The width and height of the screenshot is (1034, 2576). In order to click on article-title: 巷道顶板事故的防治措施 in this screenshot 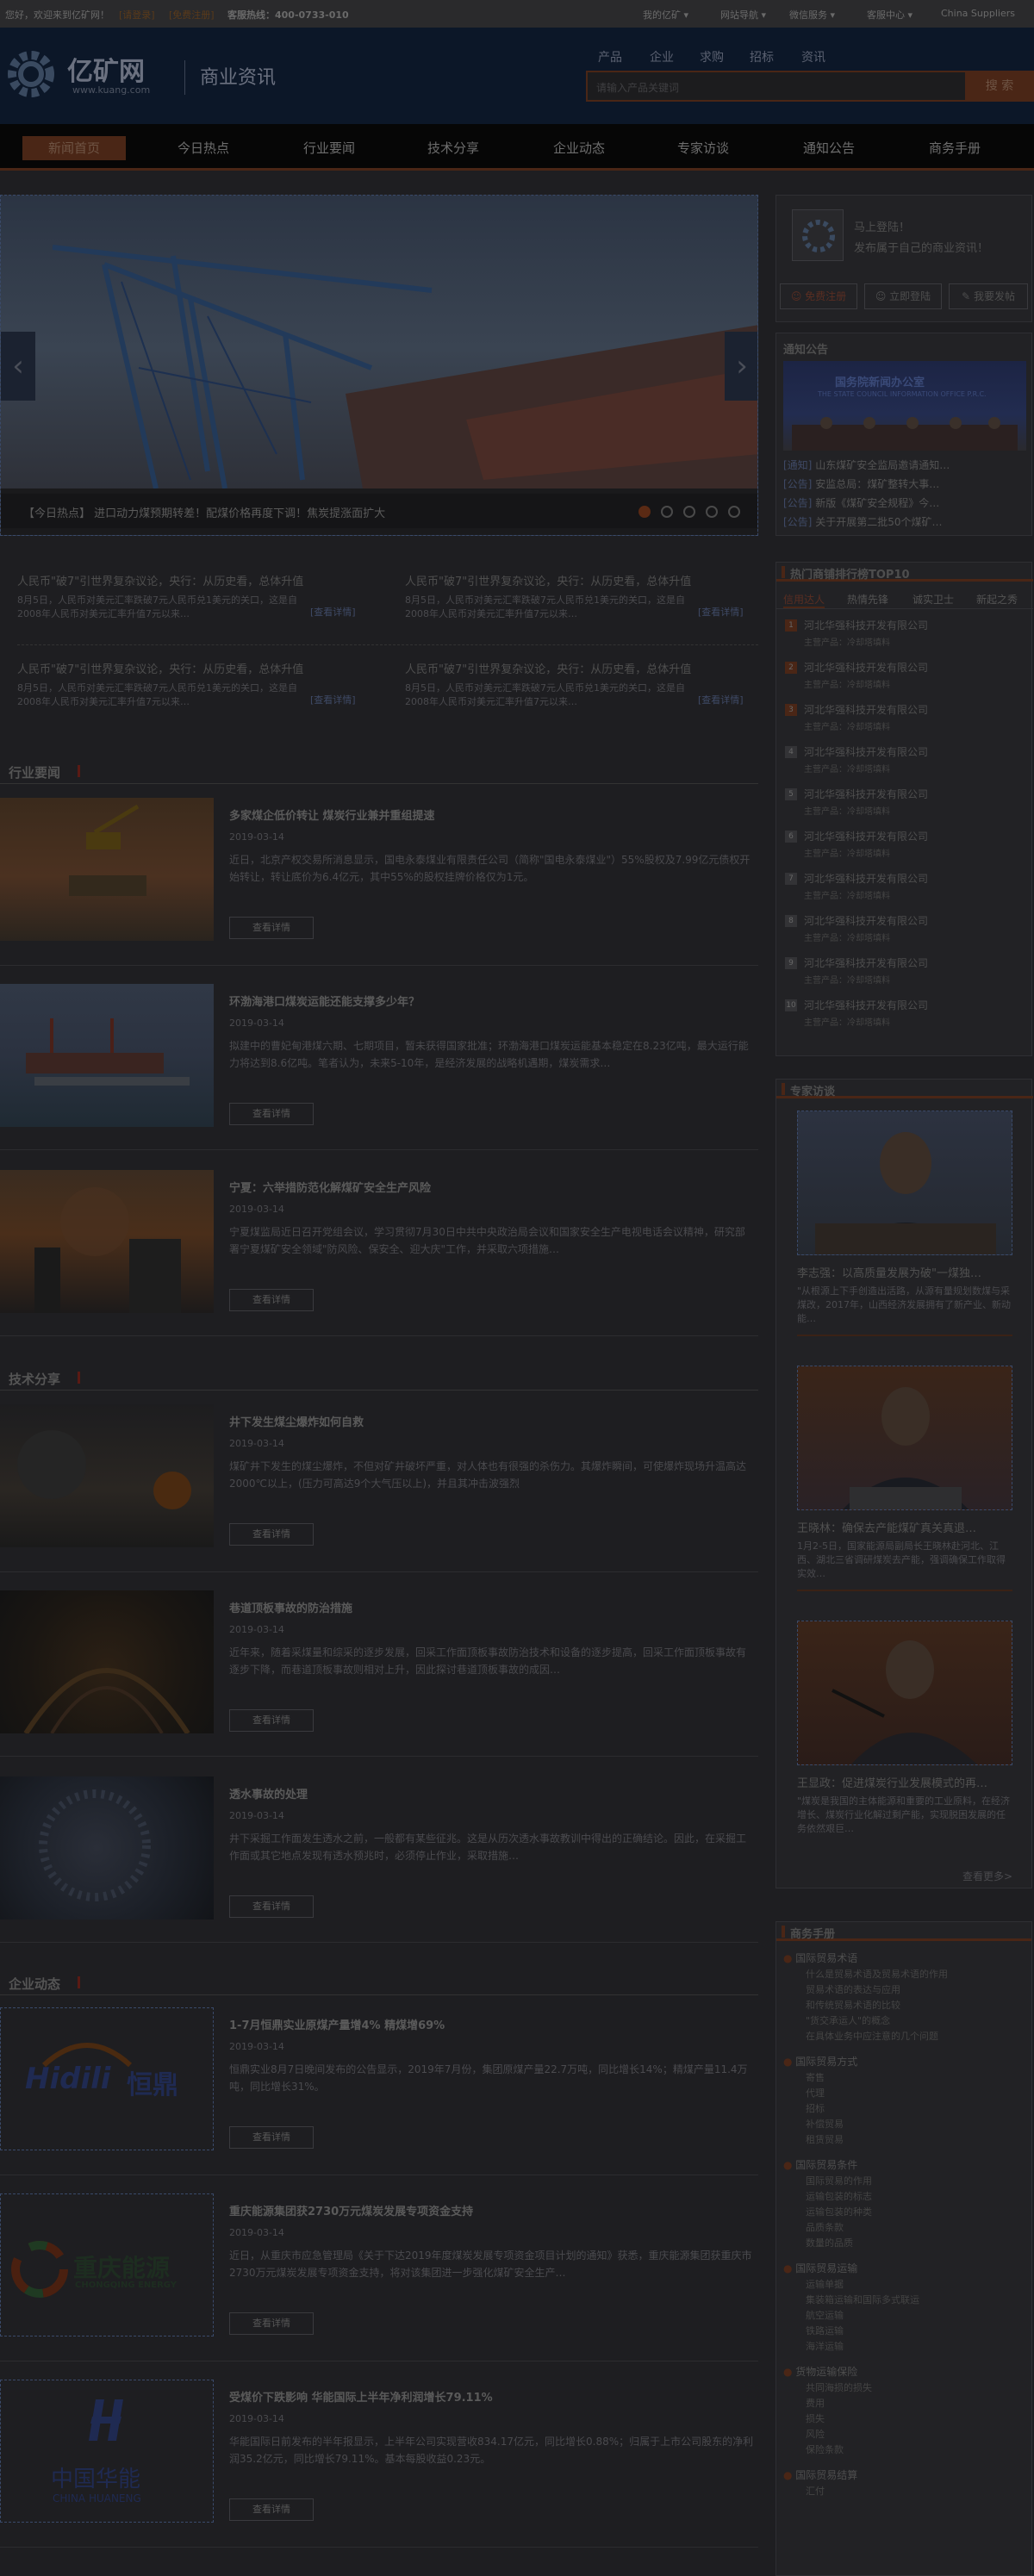, I will do `click(492, 1607)`.